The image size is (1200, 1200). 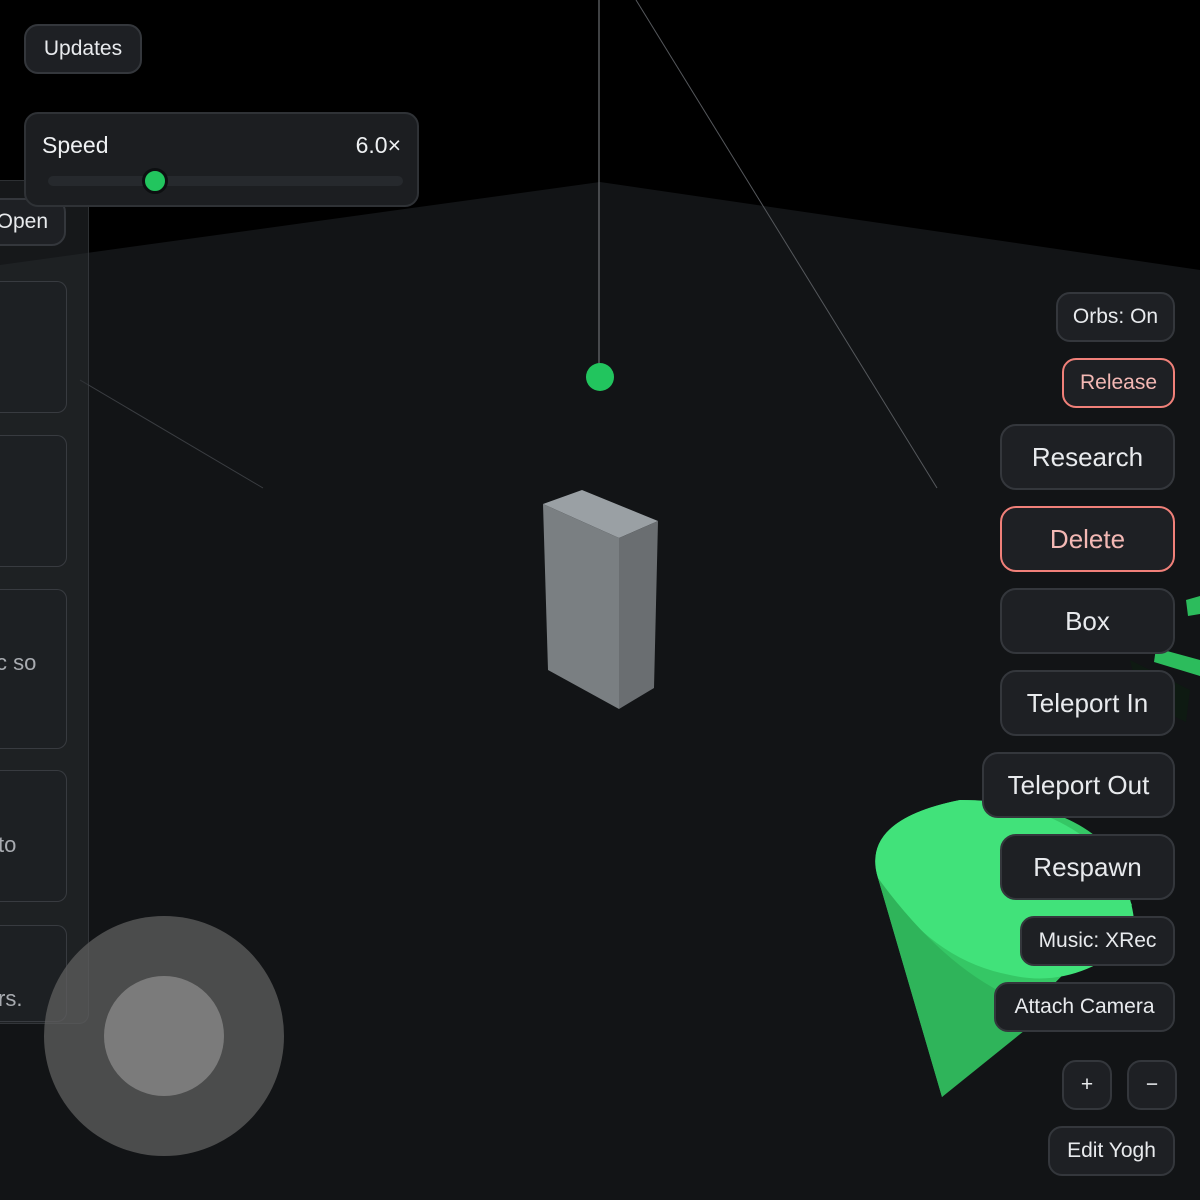 I want to click on music-toggle-button: Music: XRec, so click(x=1097, y=941).